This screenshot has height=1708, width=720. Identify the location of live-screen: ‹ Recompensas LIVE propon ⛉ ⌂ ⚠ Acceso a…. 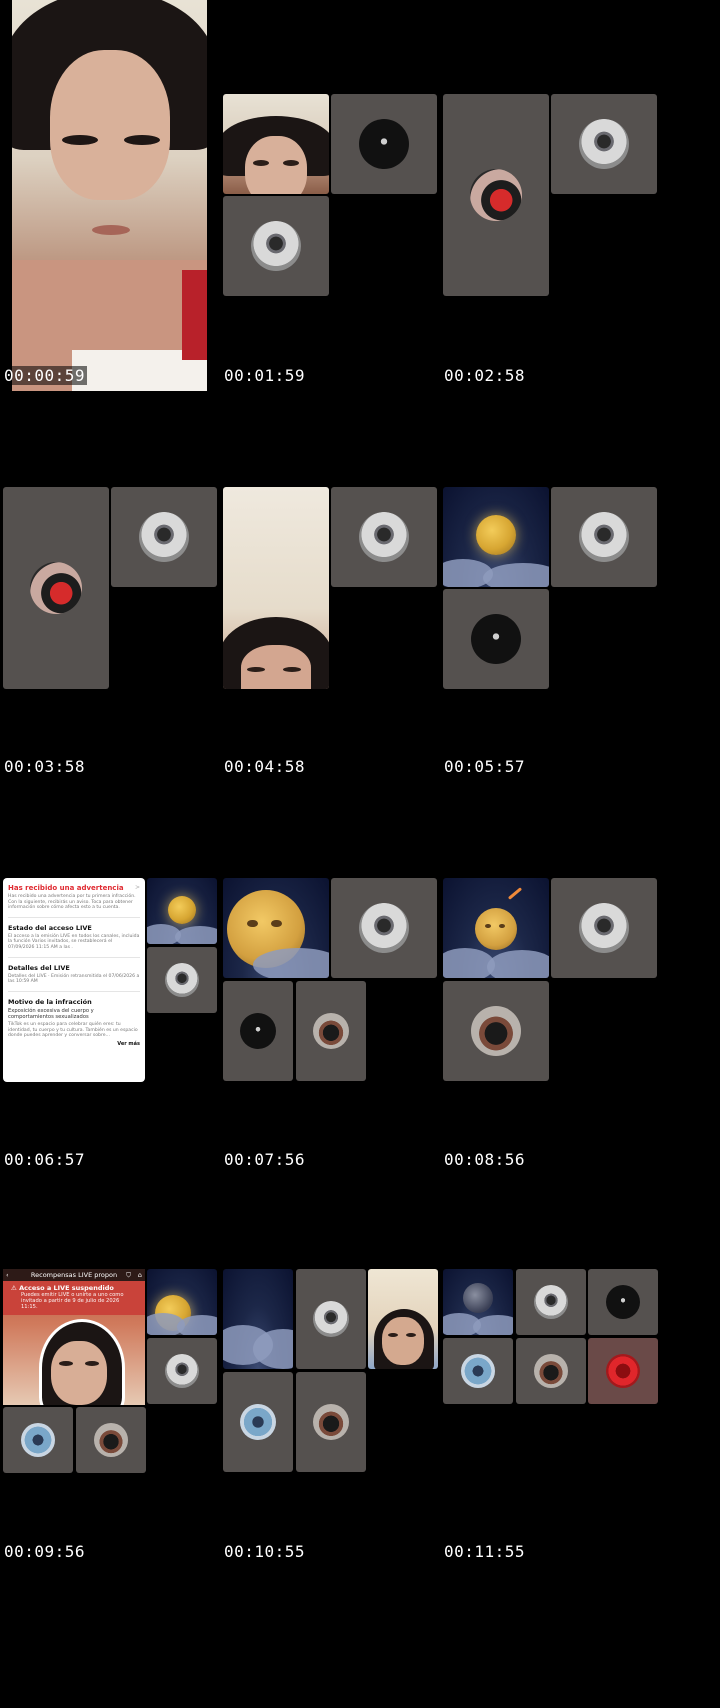
(74, 1337).